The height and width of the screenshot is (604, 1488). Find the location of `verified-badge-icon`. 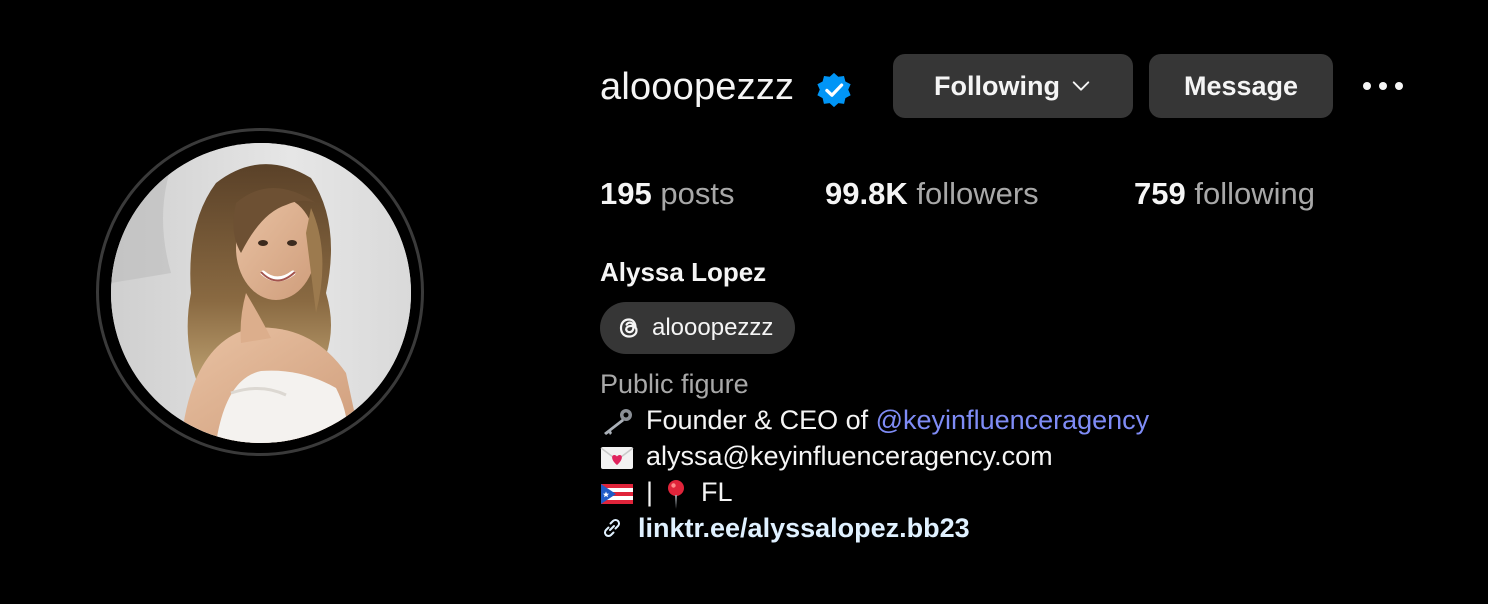

verified-badge-icon is located at coordinates (834, 90).